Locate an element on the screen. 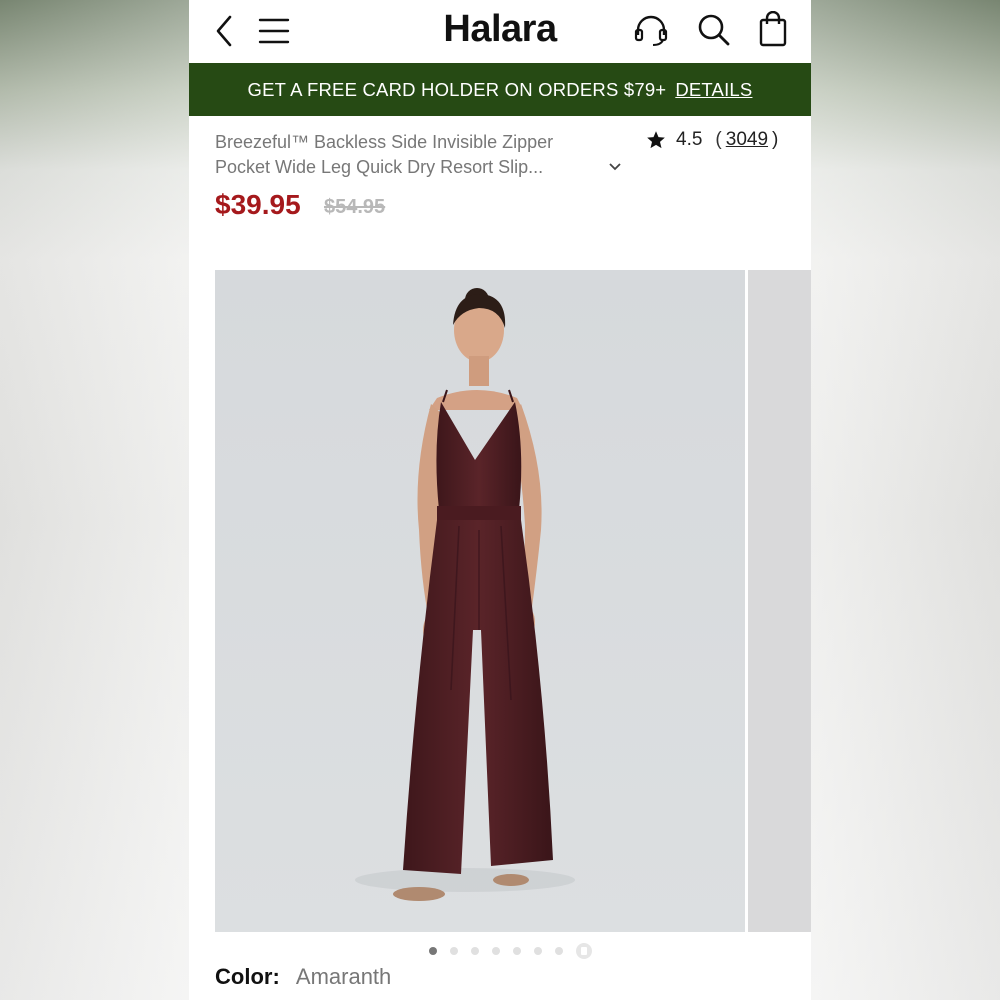 Image resolution: width=1000 pixels, height=1000 pixels. promo-details-link: DETAILS is located at coordinates (713, 90).